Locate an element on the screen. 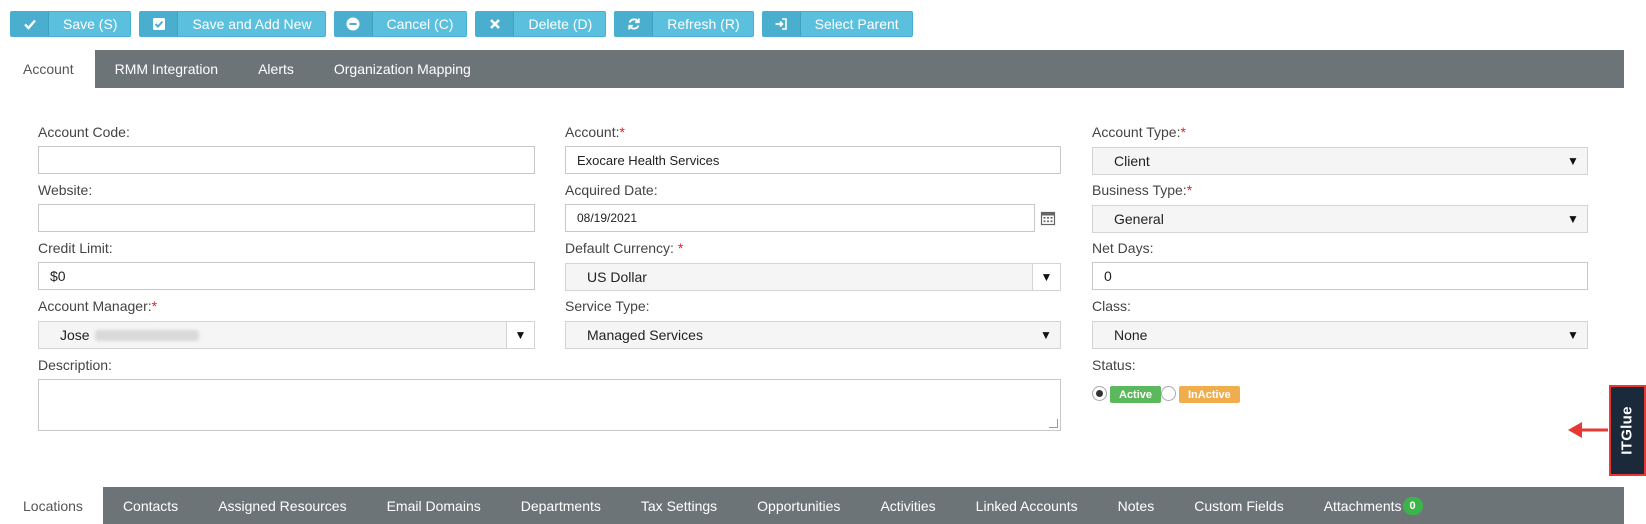 The height and width of the screenshot is (524, 1646). status-inactive-badge: InActive is located at coordinates (1209, 394).